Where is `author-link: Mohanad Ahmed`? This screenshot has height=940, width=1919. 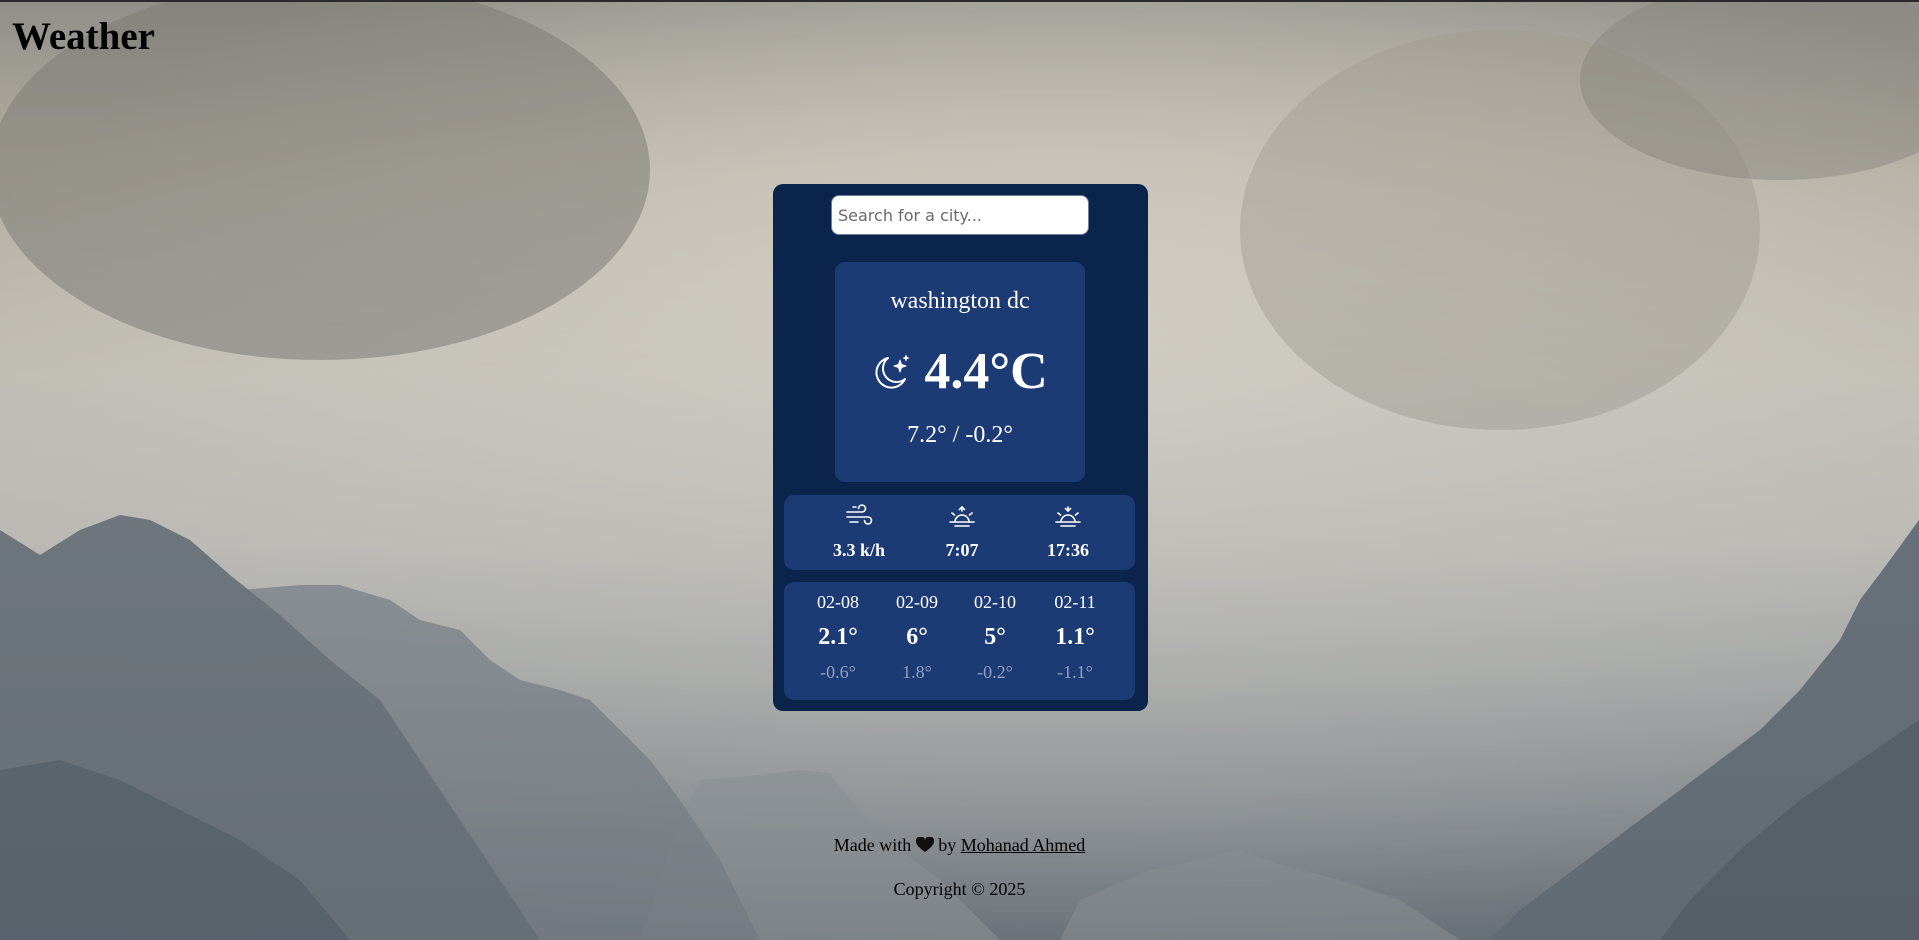 author-link: Mohanad Ahmed is located at coordinates (1023, 845).